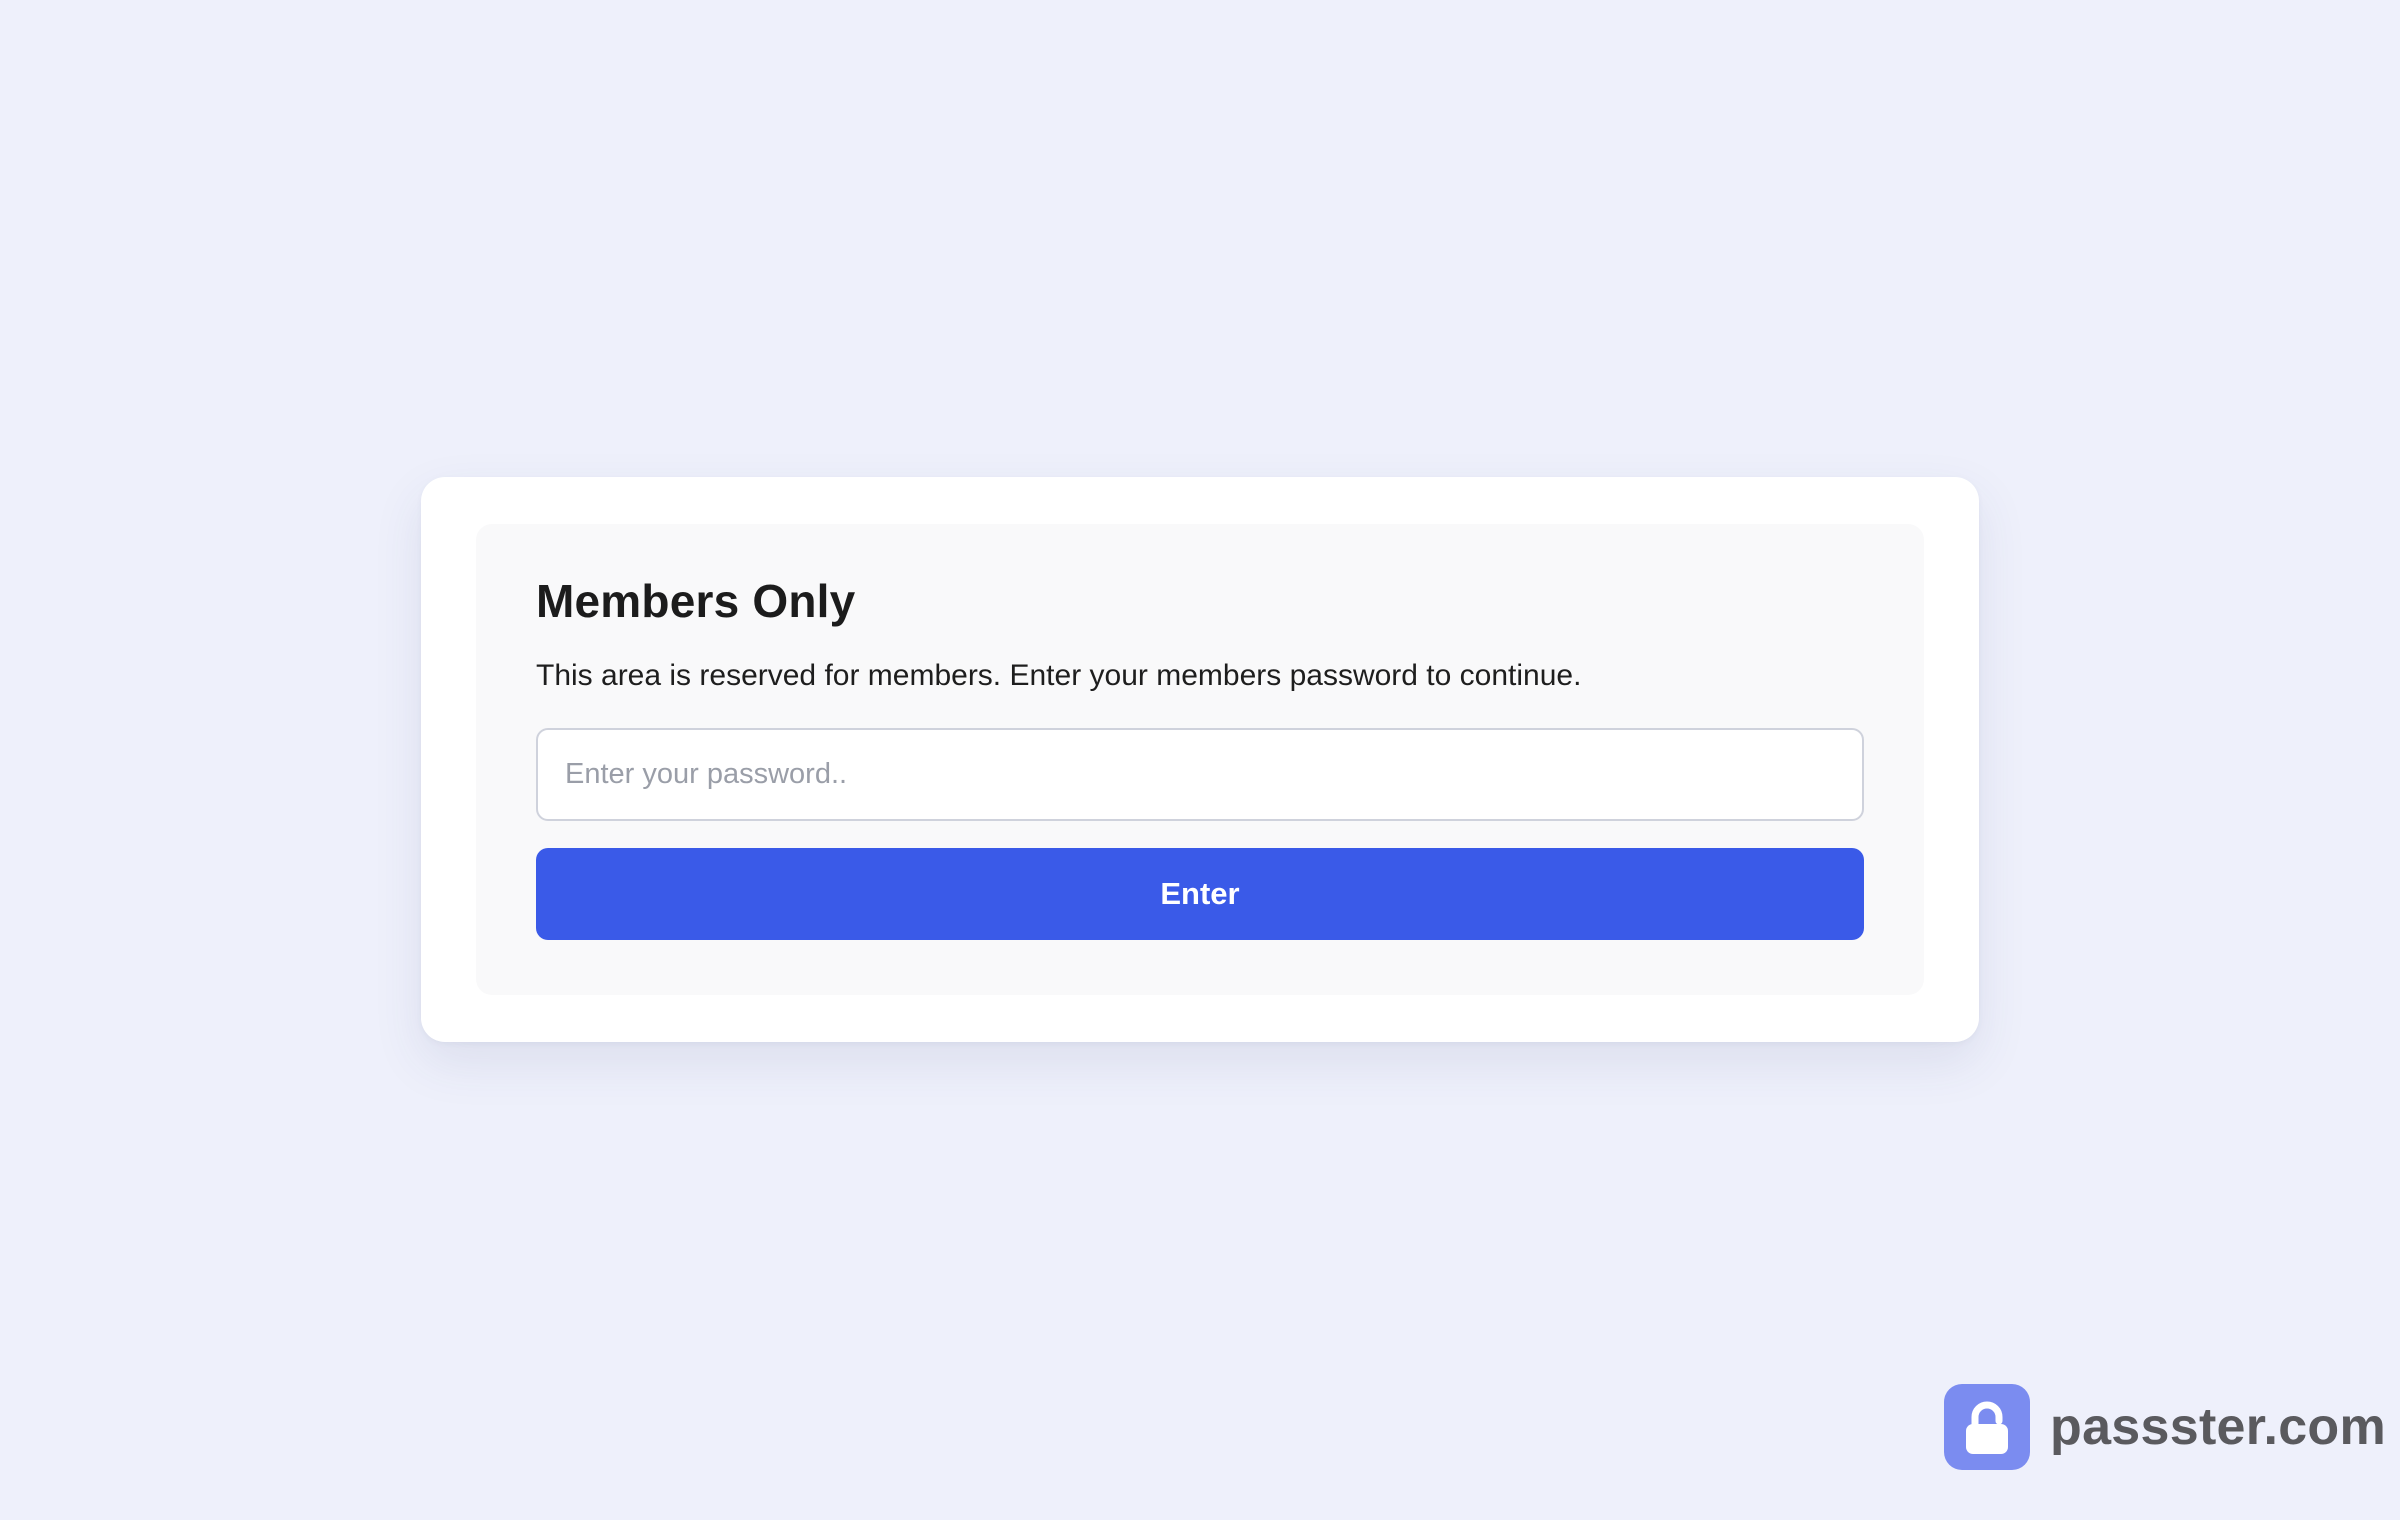 The height and width of the screenshot is (1520, 2400). What do you see at coordinates (1987, 1427) in the screenshot?
I see `lock-icon` at bounding box center [1987, 1427].